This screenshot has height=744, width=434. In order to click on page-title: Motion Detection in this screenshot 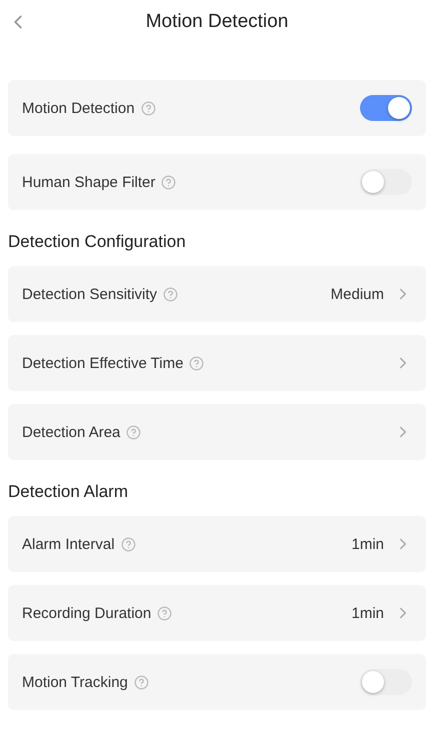, I will do `click(217, 22)`.